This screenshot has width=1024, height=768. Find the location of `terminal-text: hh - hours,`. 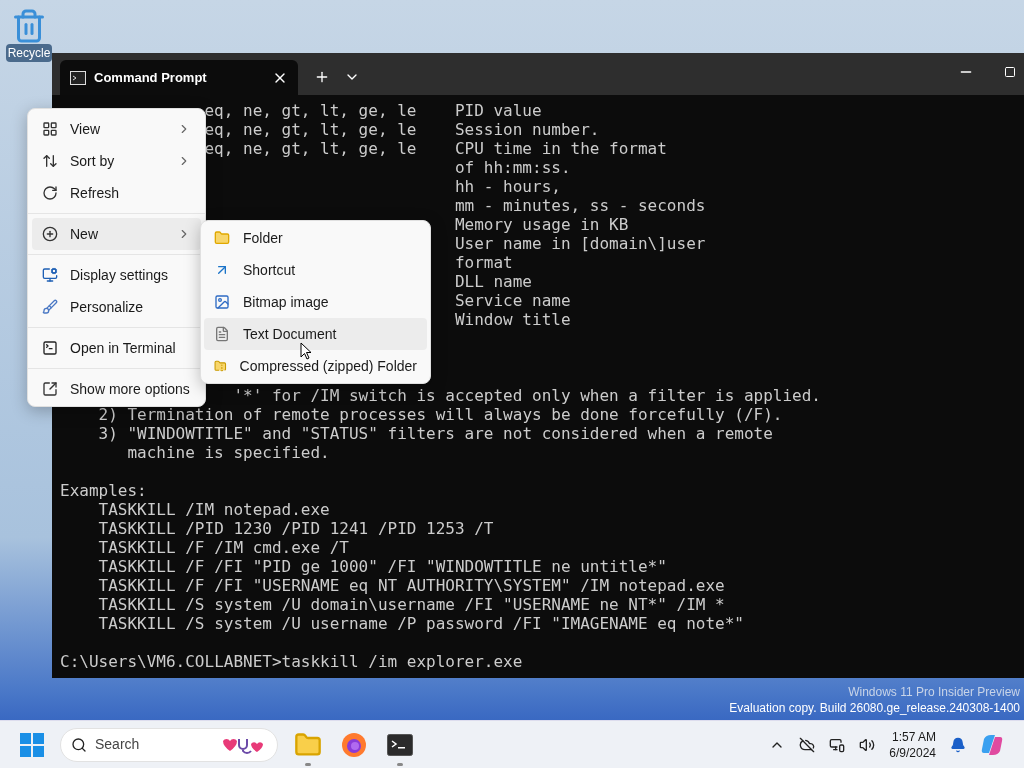

terminal-text: hh - hours, is located at coordinates (507, 186).